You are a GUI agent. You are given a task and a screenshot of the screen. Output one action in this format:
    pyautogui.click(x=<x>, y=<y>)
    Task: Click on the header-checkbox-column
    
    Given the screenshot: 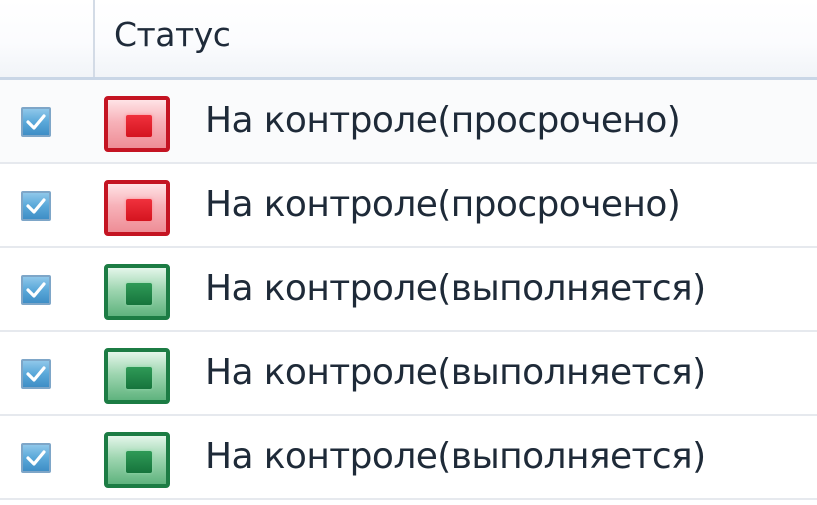 What is the action you would take?
    pyautogui.click(x=46, y=38)
    